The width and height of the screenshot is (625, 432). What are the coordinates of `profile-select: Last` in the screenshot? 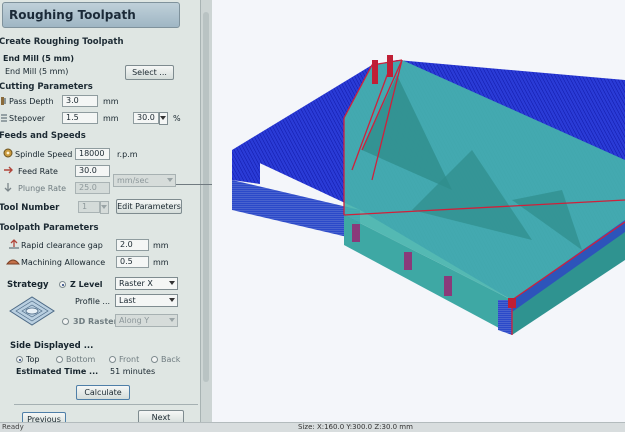 It's located at (146, 300).